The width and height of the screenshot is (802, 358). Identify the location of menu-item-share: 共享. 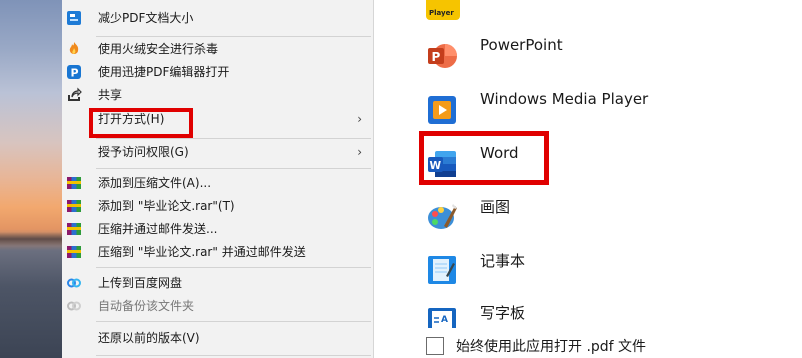
(218, 95).